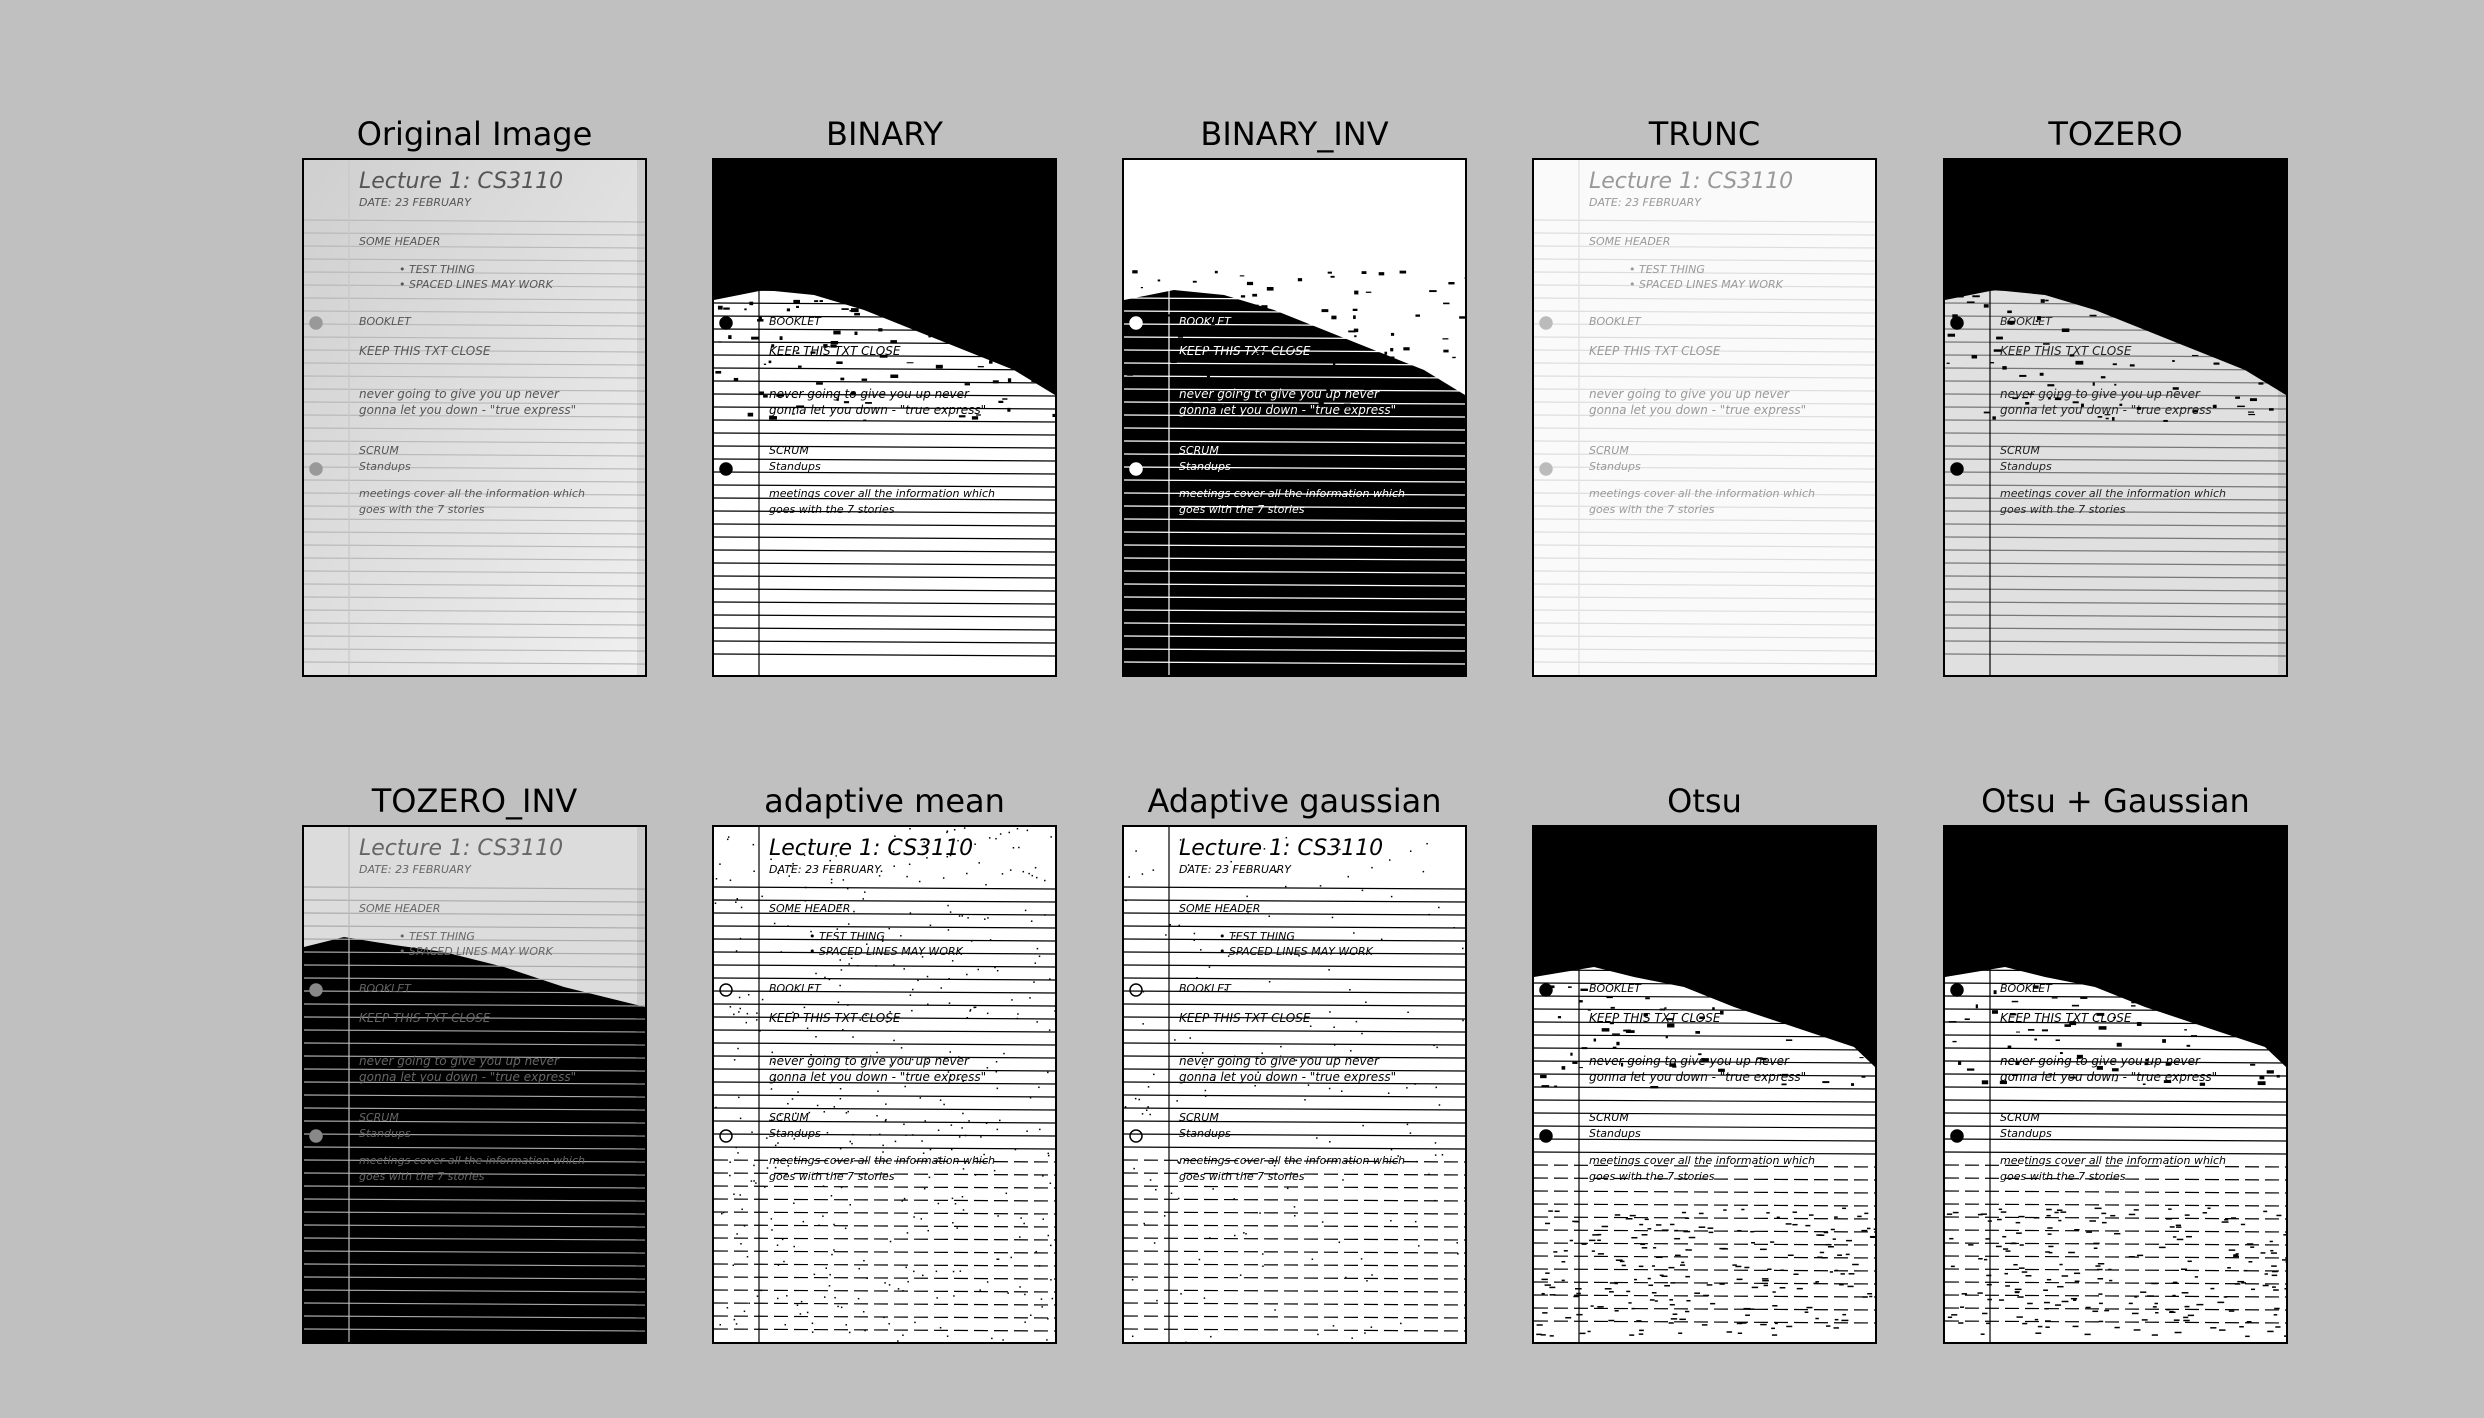 The height and width of the screenshot is (1418, 2484). I want to click on handwriting-line: never going to give you up never, so click(869, 394).